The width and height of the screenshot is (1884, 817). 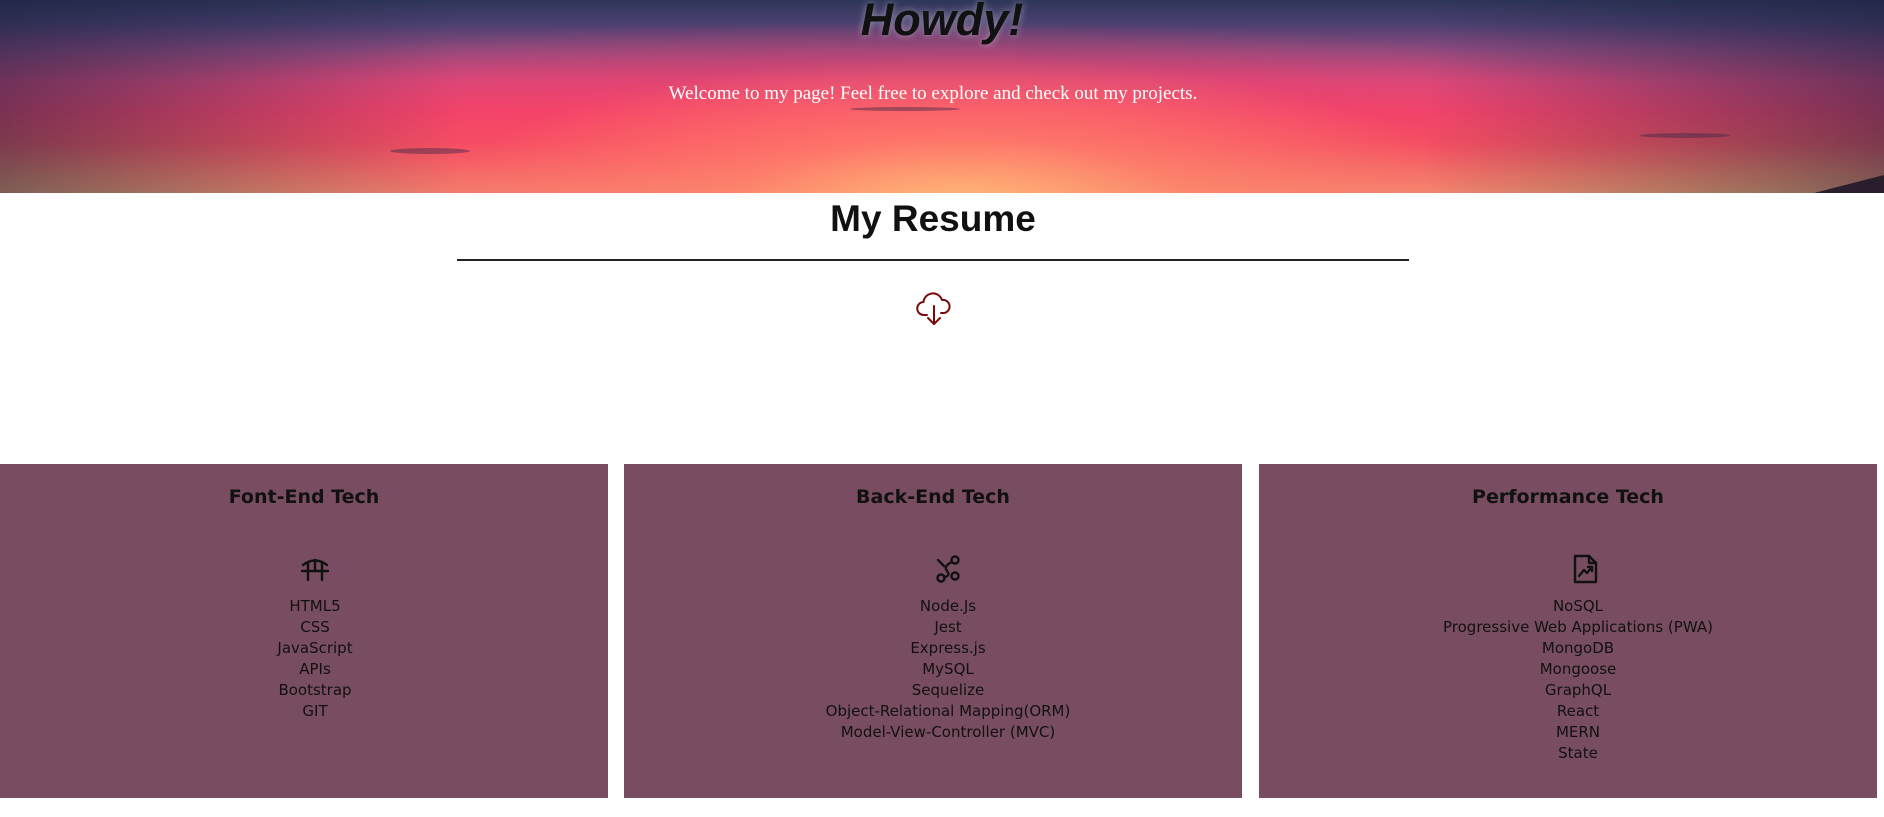 I want to click on bridge-icon, so click(x=315, y=570).